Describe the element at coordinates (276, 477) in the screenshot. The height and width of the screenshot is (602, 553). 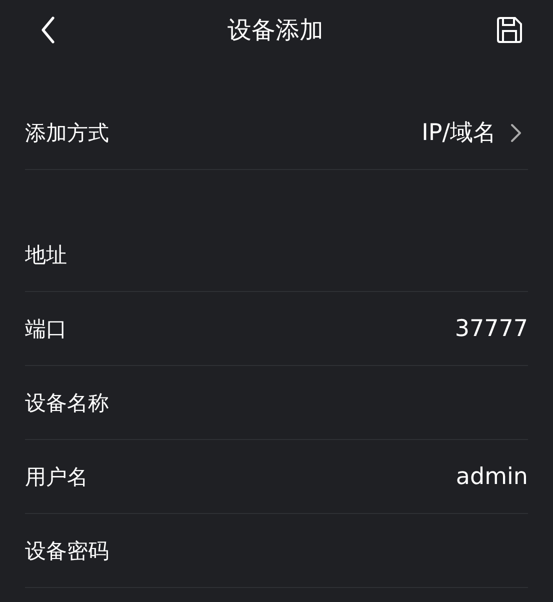
I see `form-row: 用户名 admin` at that location.